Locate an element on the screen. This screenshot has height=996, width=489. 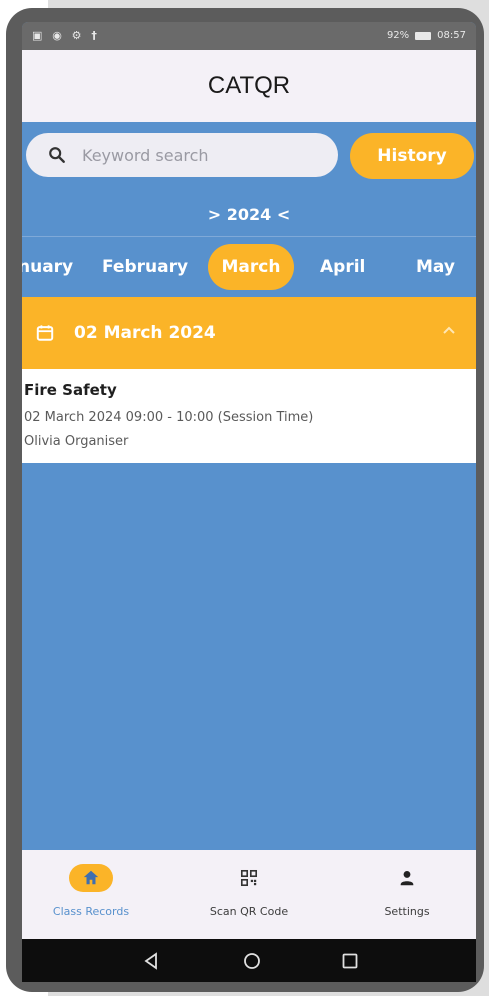
divider is located at coordinates (249, 236).